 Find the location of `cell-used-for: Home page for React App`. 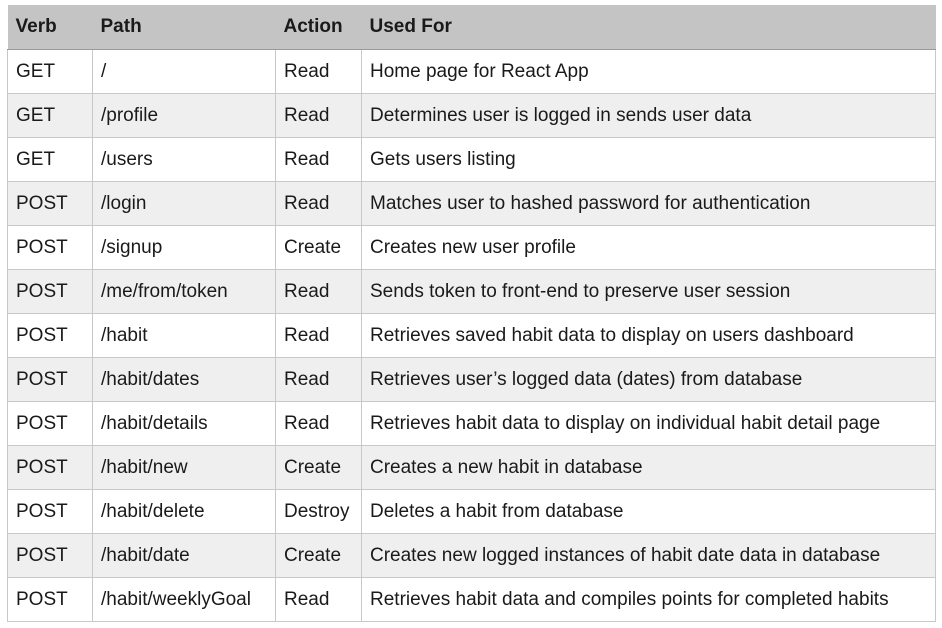

cell-used-for: Home page for React App is located at coordinates (648, 71).